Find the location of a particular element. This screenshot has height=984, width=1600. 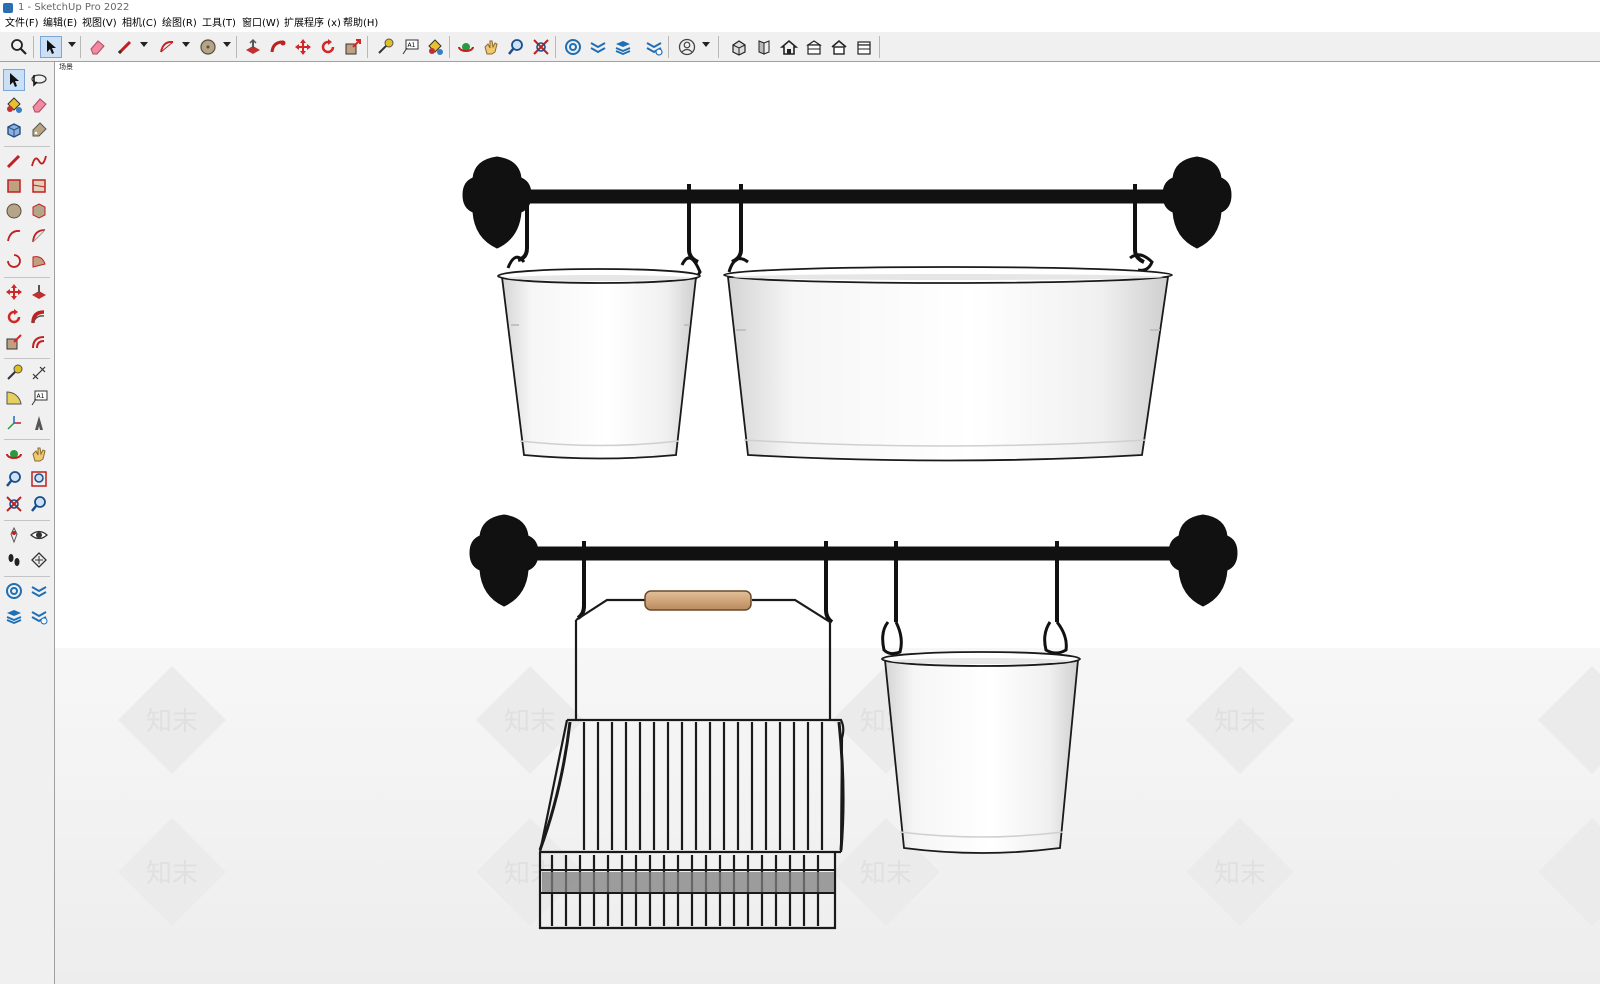

warehouse-icon is located at coordinates (573, 47).